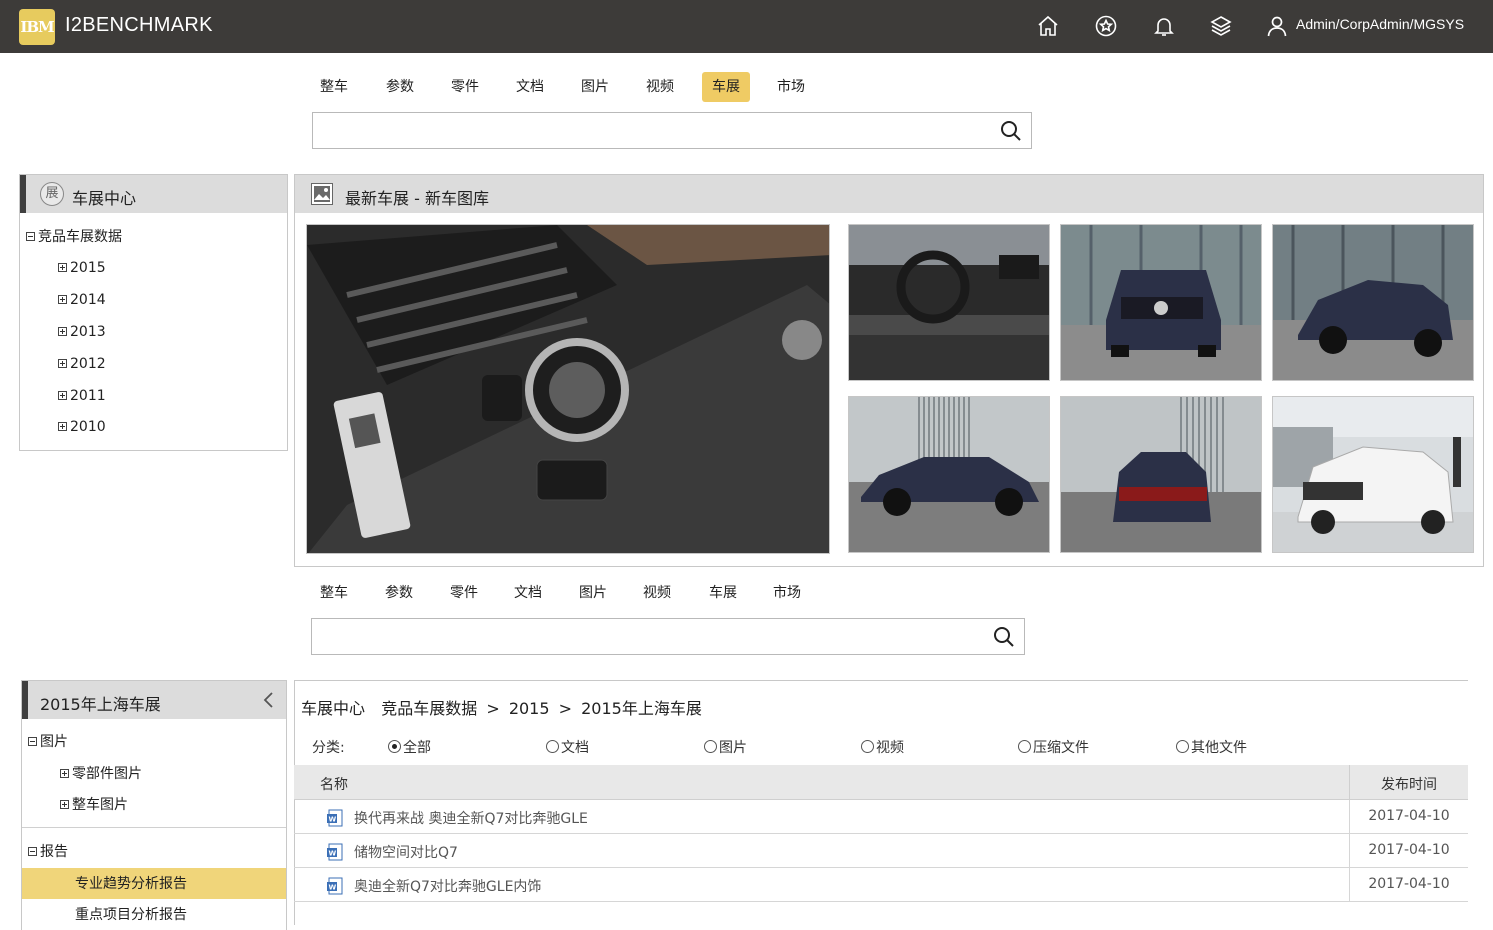 The width and height of the screenshot is (1493, 930). I want to click on photo-interior-switch, so click(568, 389).